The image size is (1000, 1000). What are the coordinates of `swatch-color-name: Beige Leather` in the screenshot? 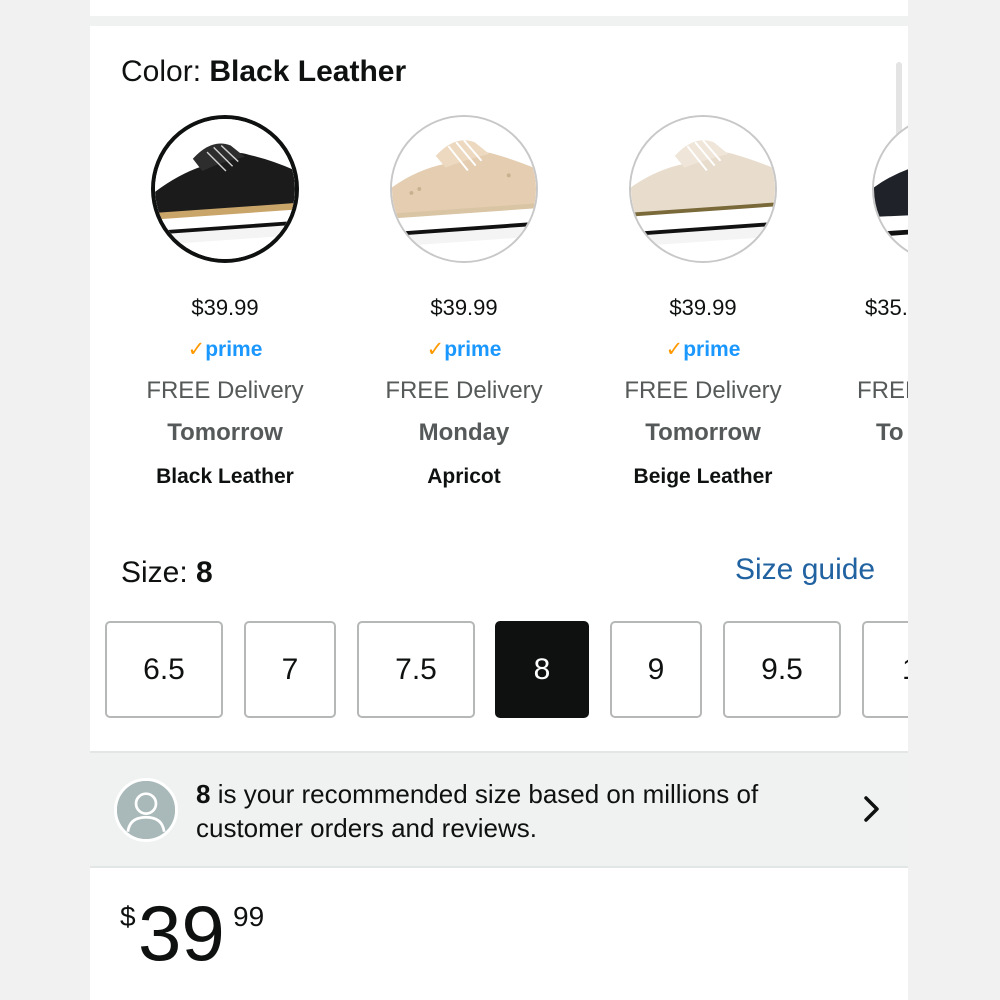 It's located at (703, 476).